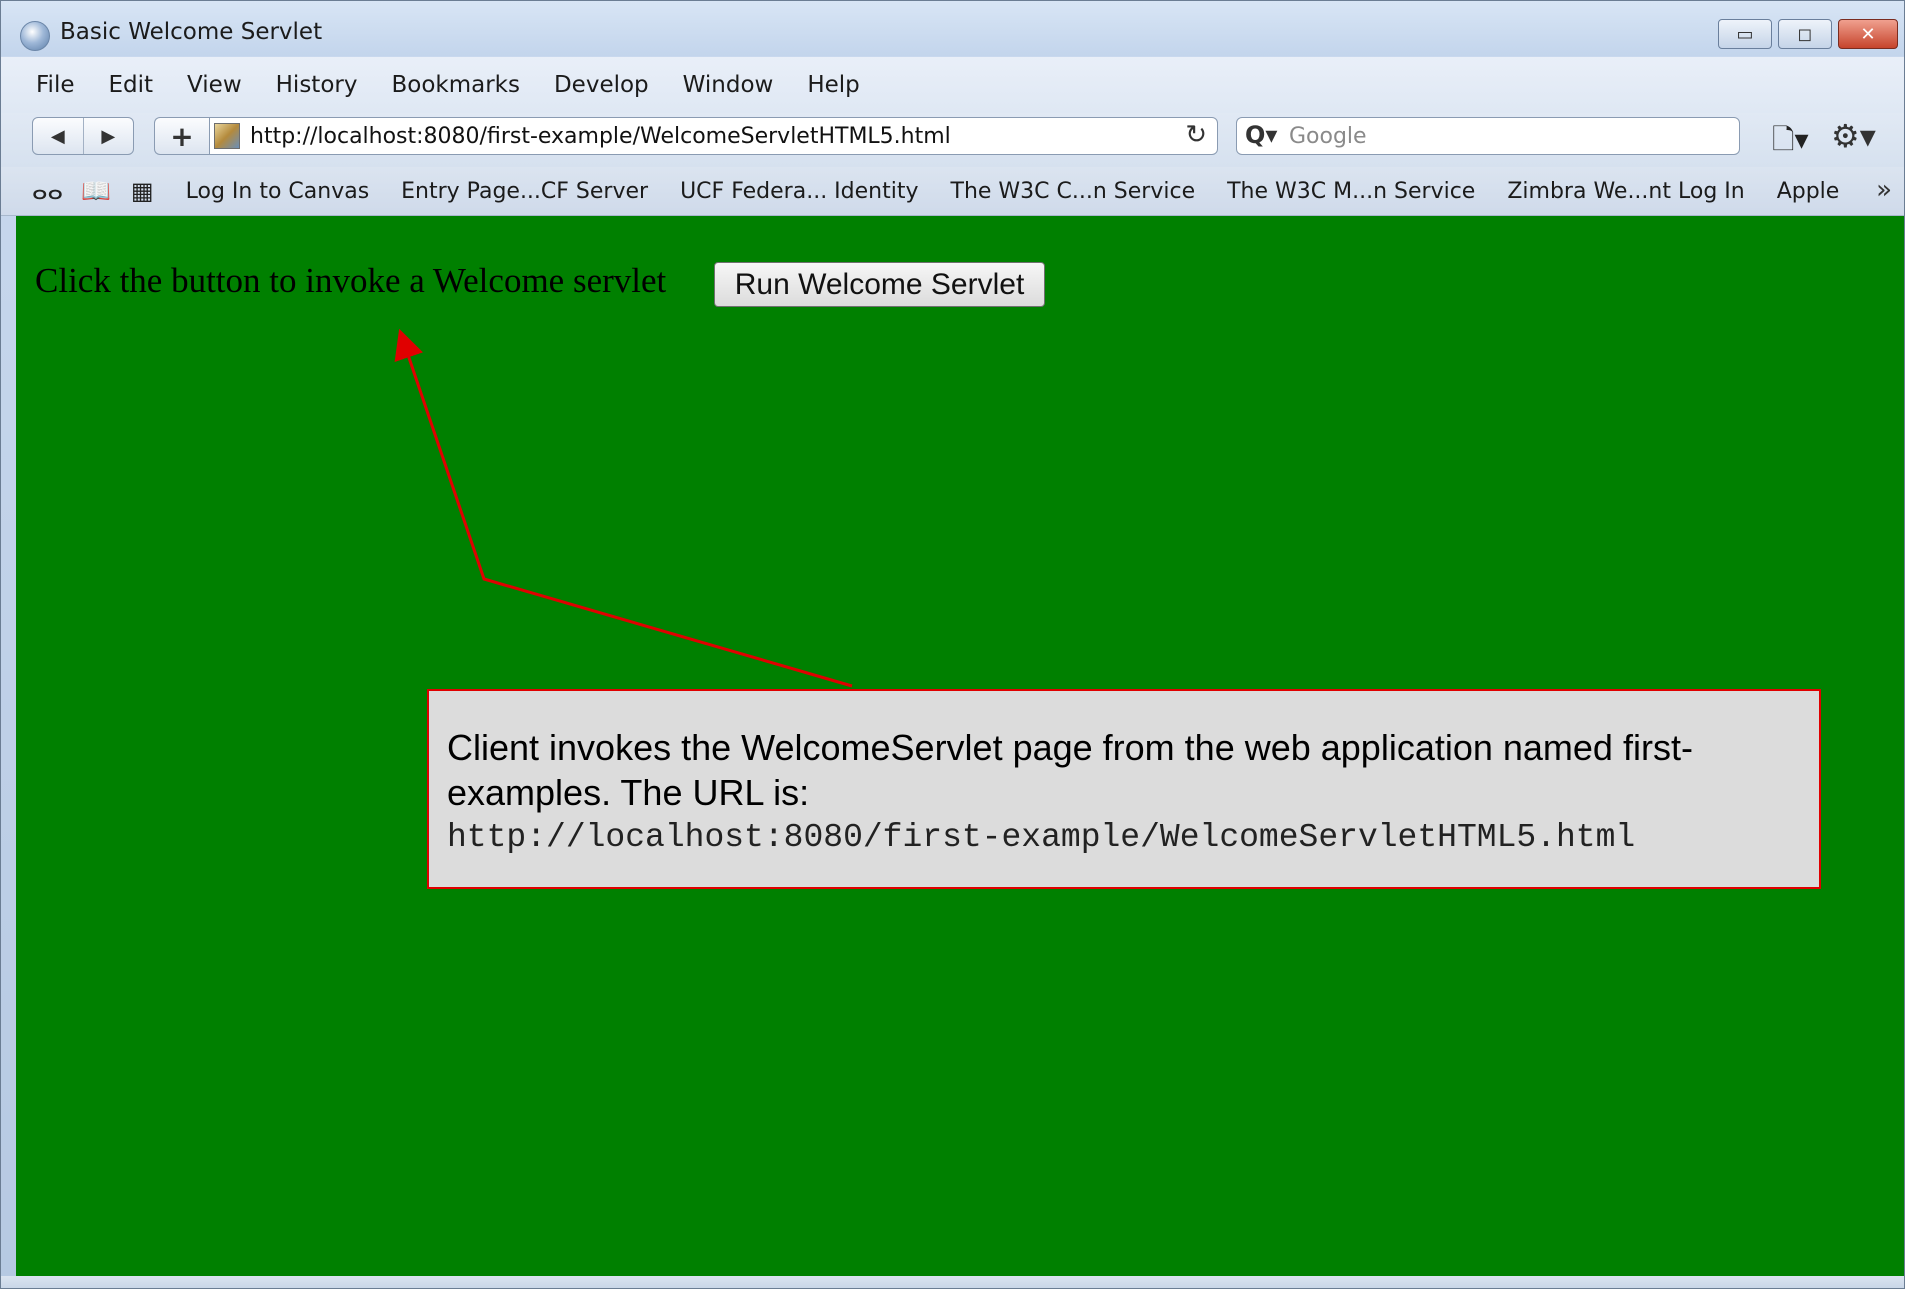 This screenshot has width=1905, height=1289. I want to click on menu-help: Help, so click(833, 85).